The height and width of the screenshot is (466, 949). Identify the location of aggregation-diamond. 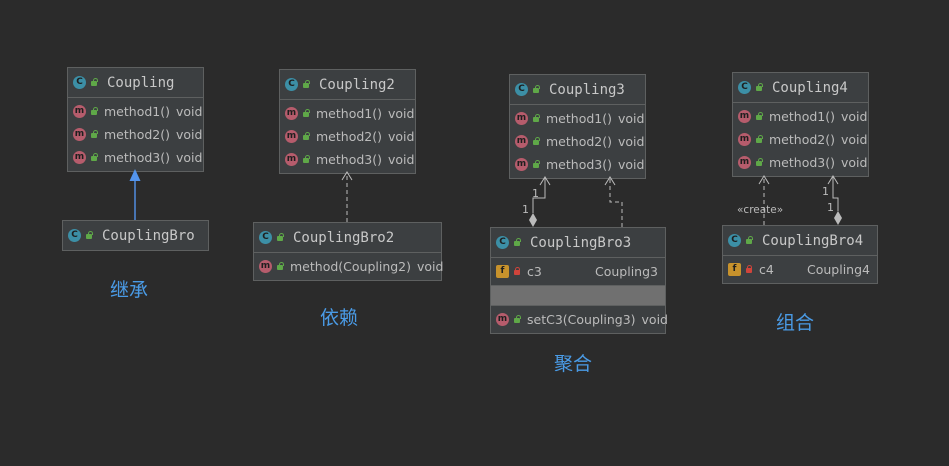
(533, 220).